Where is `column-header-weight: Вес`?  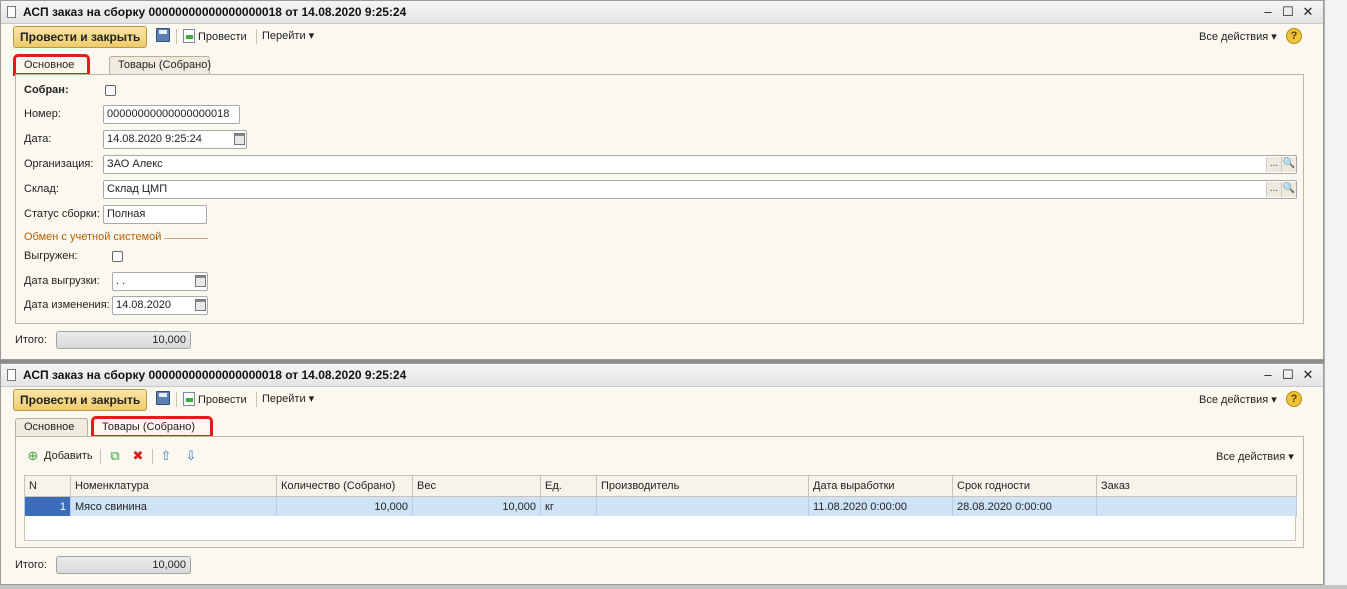
column-header-weight: Вес is located at coordinates (476, 486).